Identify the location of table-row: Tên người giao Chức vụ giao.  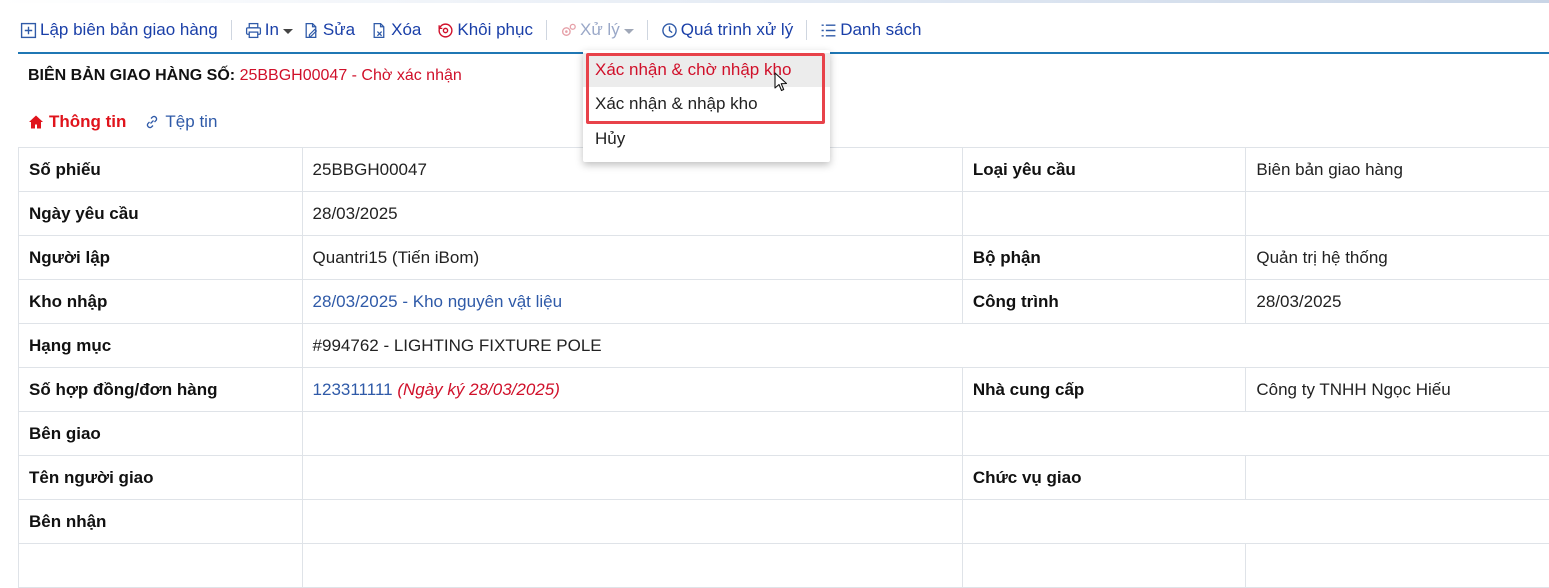
(784, 478).